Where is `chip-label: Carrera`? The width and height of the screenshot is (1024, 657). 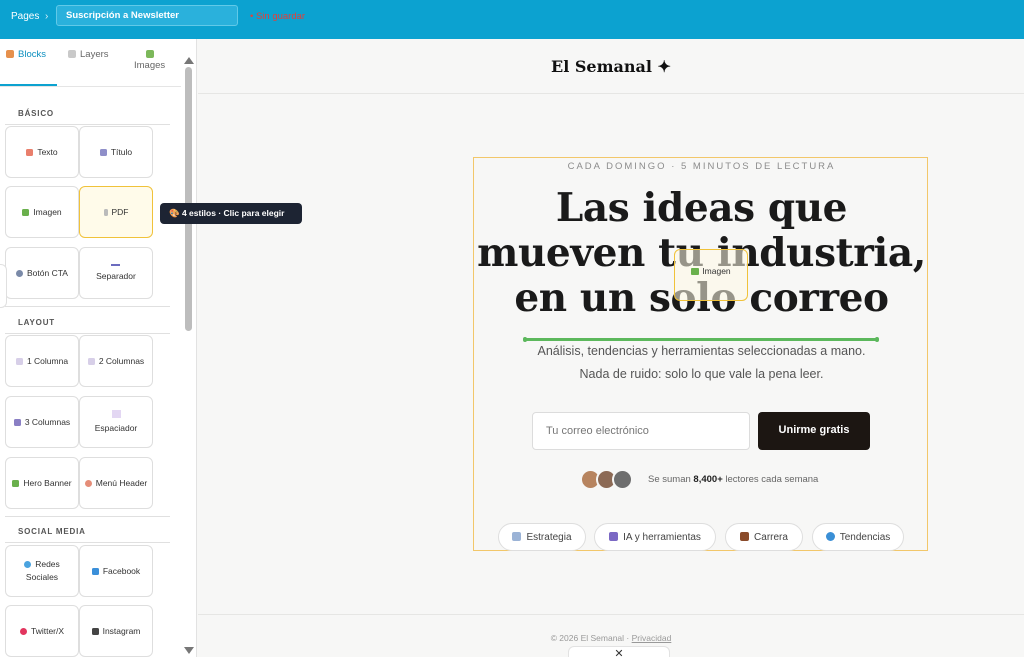
chip-label: Carrera is located at coordinates (771, 537).